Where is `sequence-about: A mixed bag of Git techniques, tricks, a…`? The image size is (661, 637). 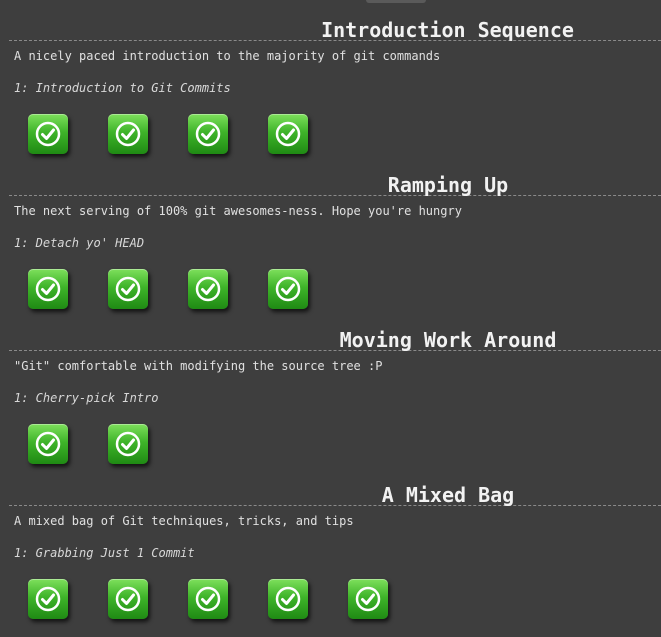 sequence-about: A mixed bag of Git techniques, tricks, a… is located at coordinates (184, 521).